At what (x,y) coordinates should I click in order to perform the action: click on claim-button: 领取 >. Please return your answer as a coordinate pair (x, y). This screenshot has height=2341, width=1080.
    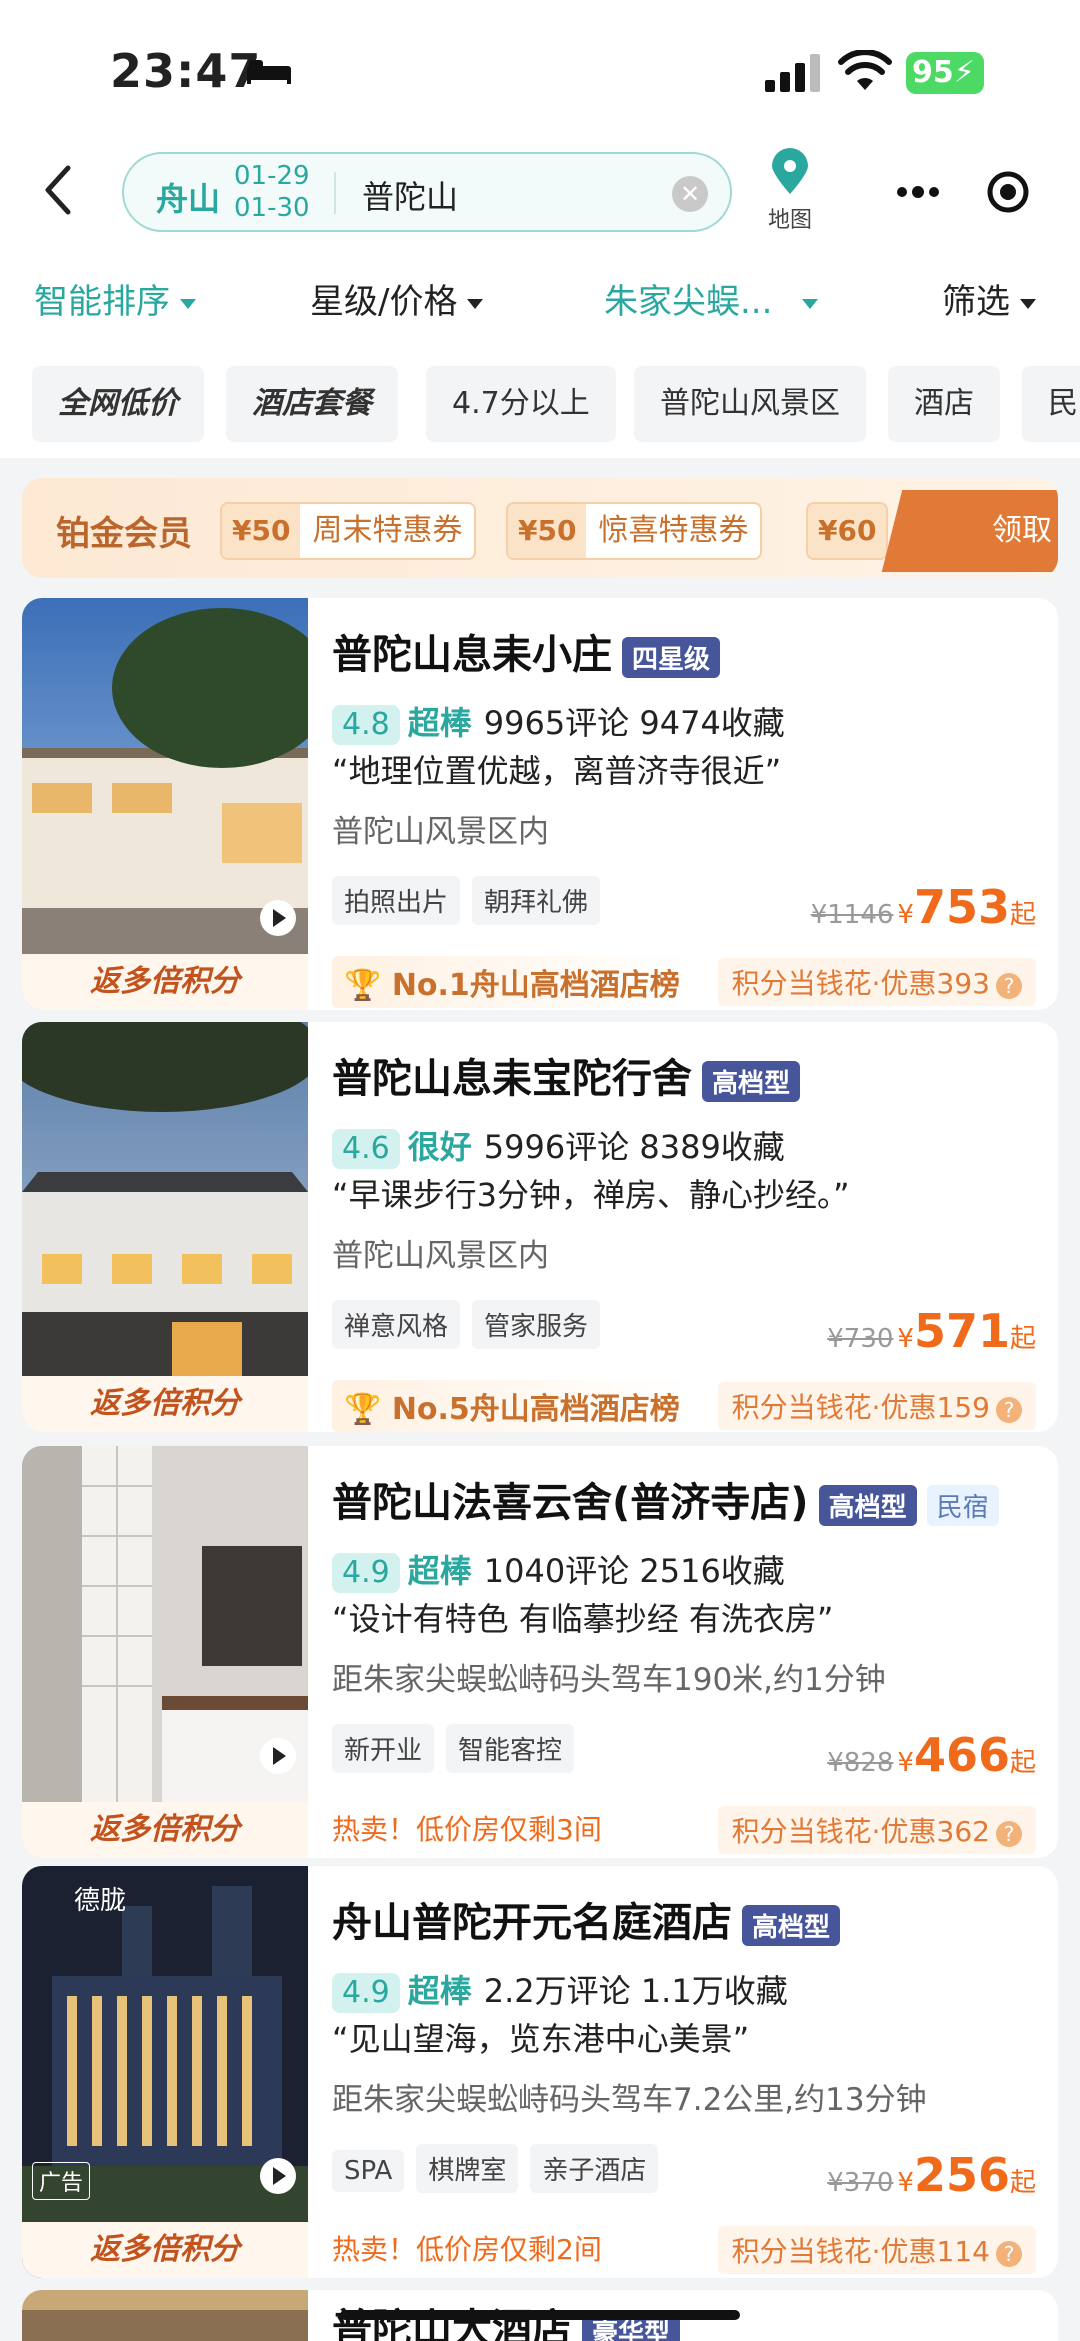
    Looking at the image, I should click on (969, 531).